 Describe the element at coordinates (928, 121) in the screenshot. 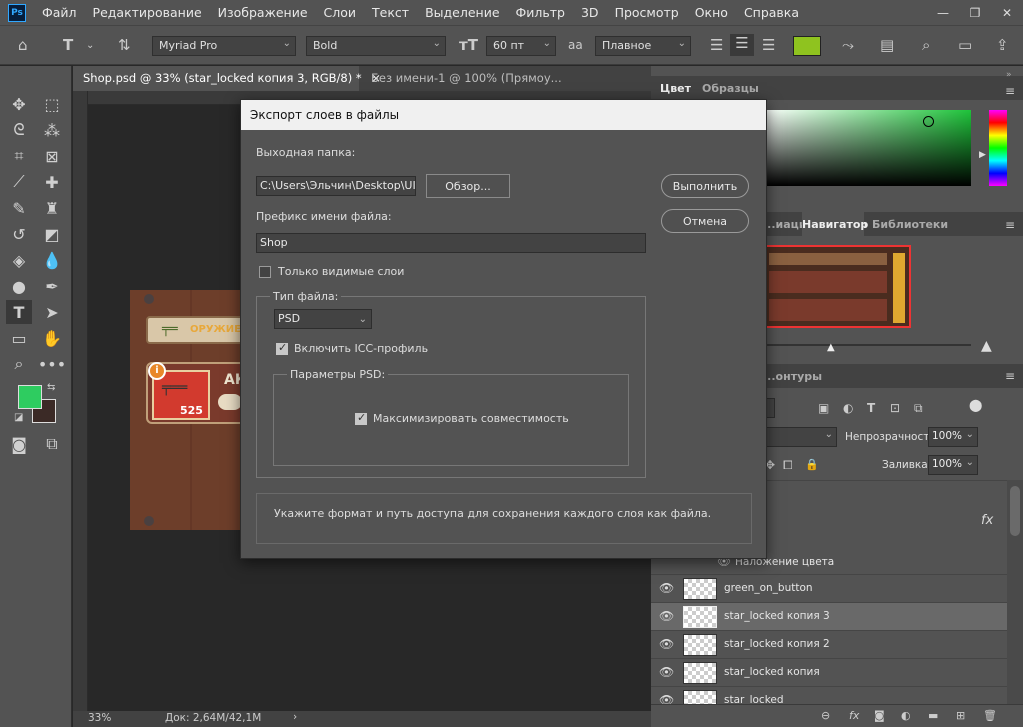

I see `color-picker-cursor` at that location.